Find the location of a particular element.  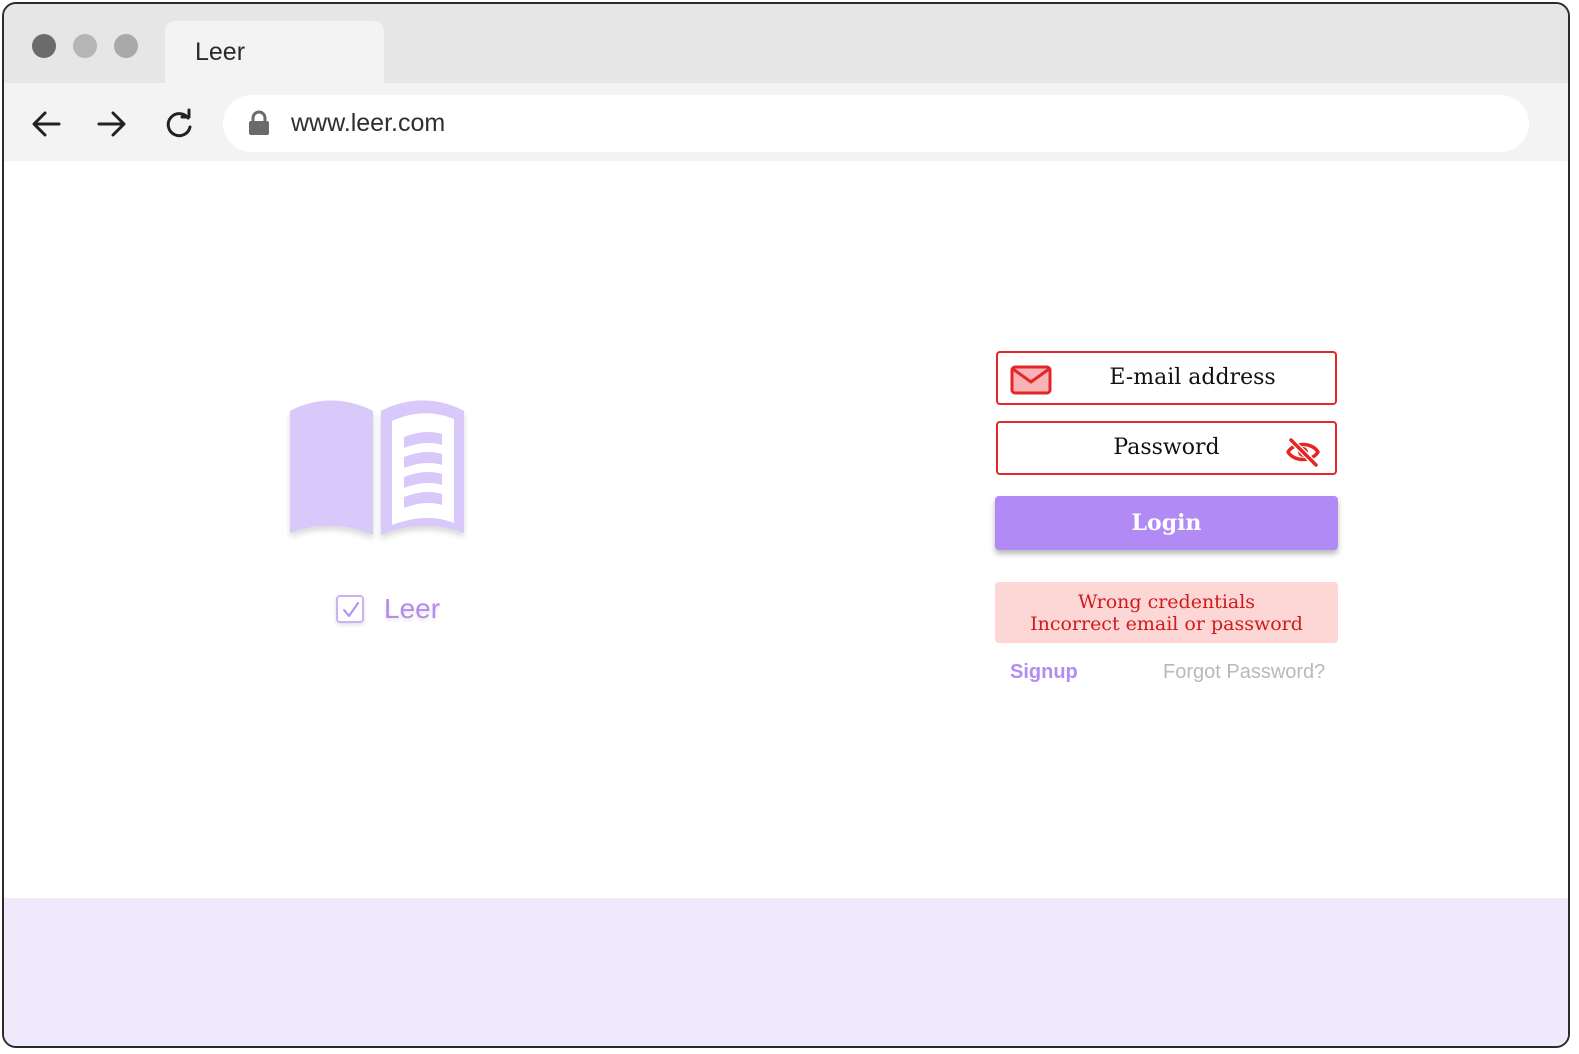

maximize-window-button is located at coordinates (126, 46).